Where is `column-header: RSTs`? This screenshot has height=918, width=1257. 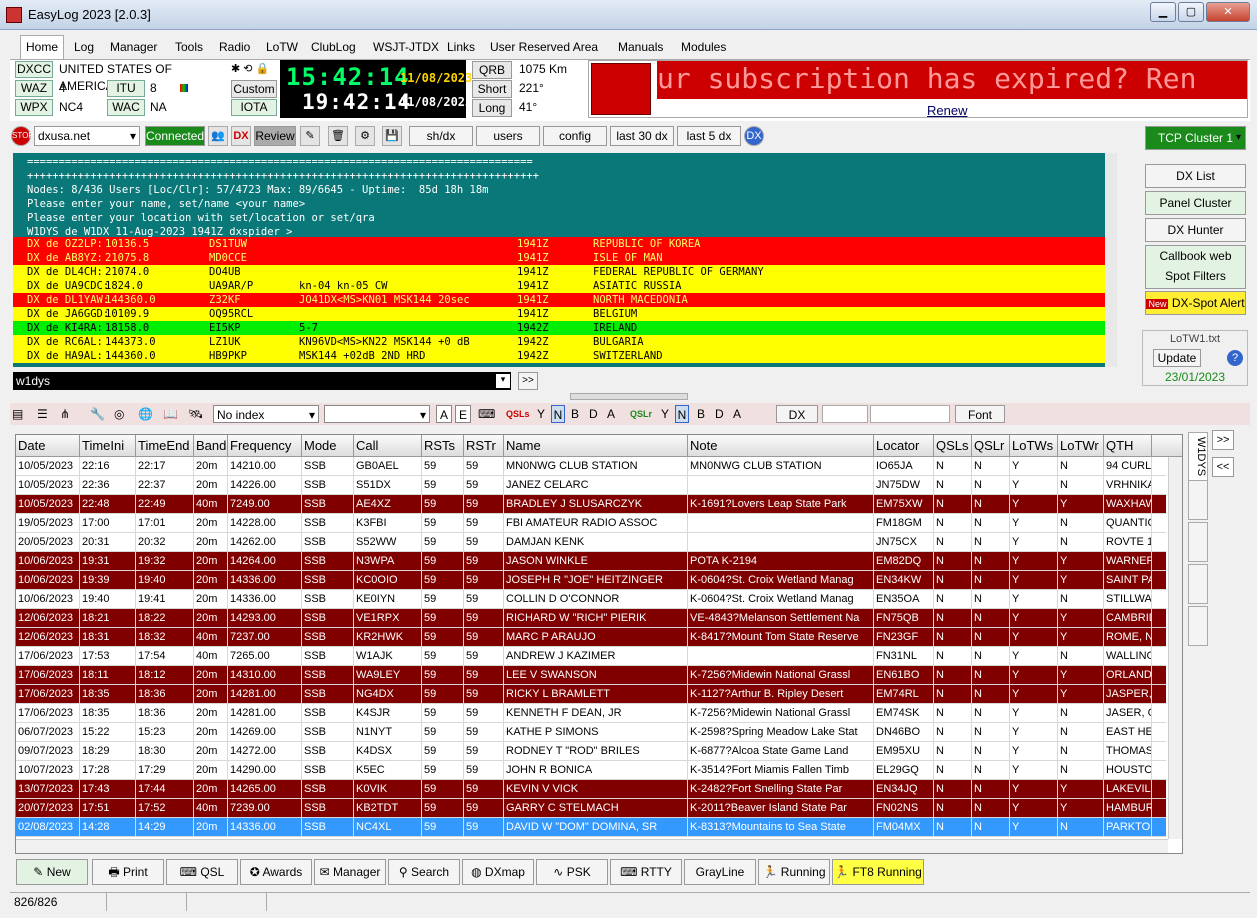
column-header: RSTs is located at coordinates (443, 446).